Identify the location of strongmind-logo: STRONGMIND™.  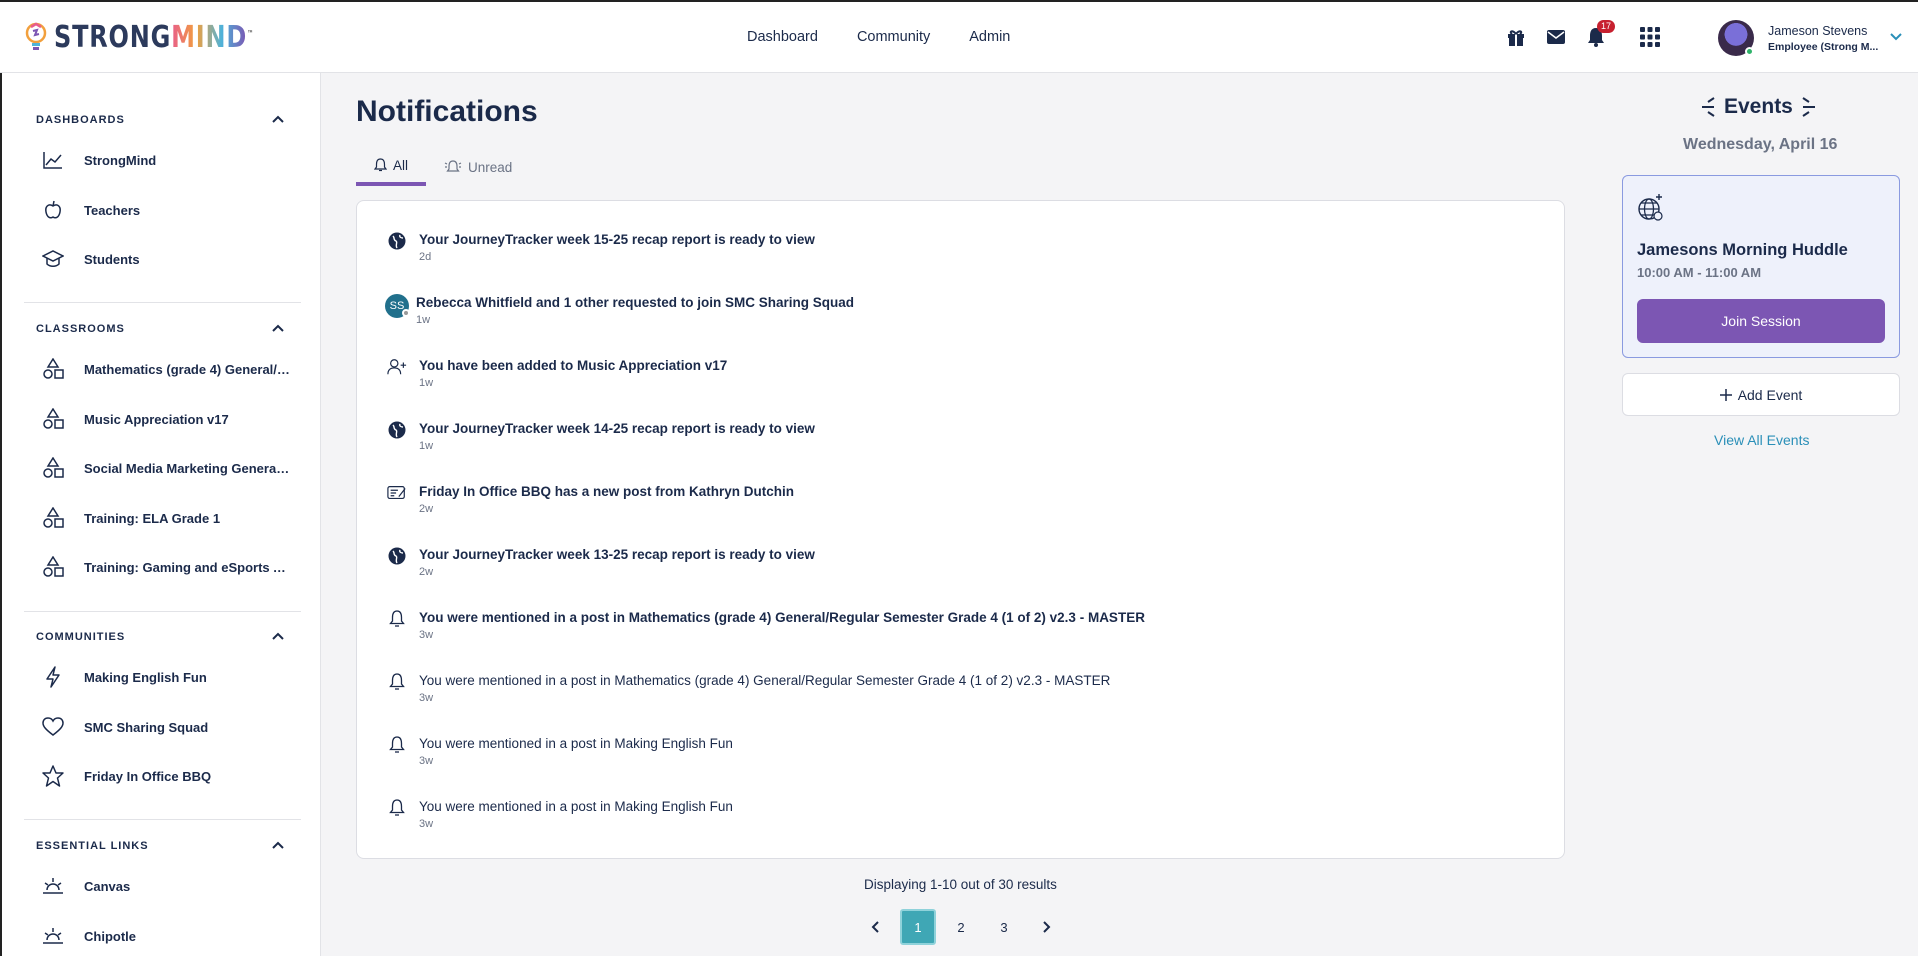
(164, 37).